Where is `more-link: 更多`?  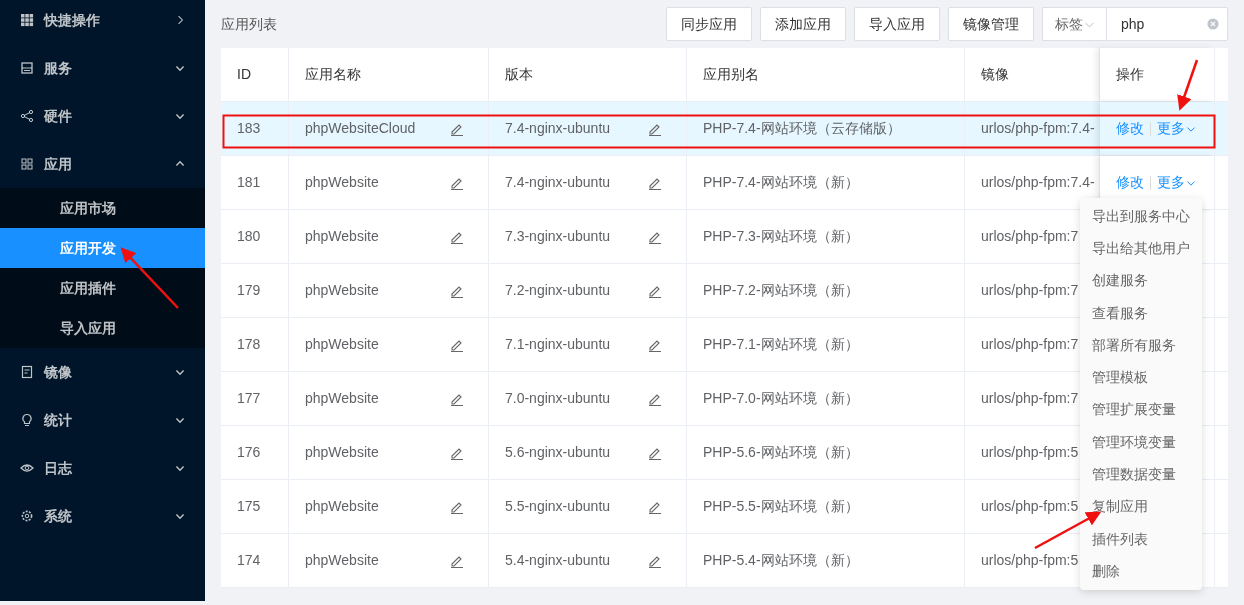 more-link: 更多 is located at coordinates (1176, 182).